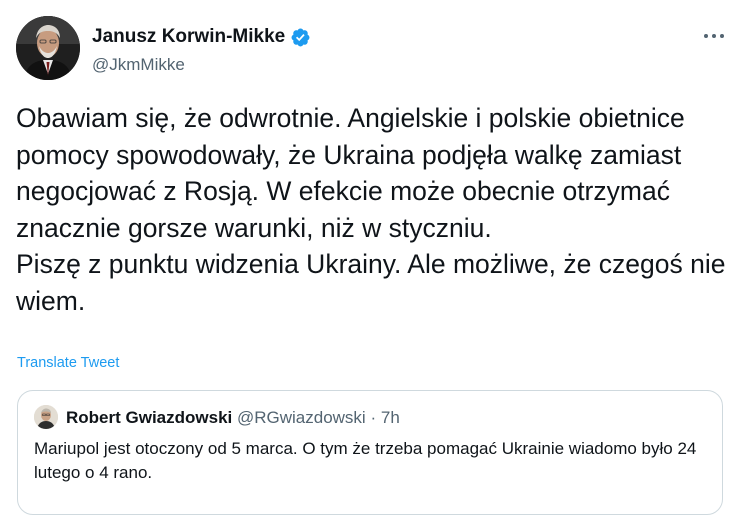 This screenshot has height=515, width=746. What do you see at coordinates (68, 363) in the screenshot?
I see `translate-tweet-link: Translate Tweet` at bounding box center [68, 363].